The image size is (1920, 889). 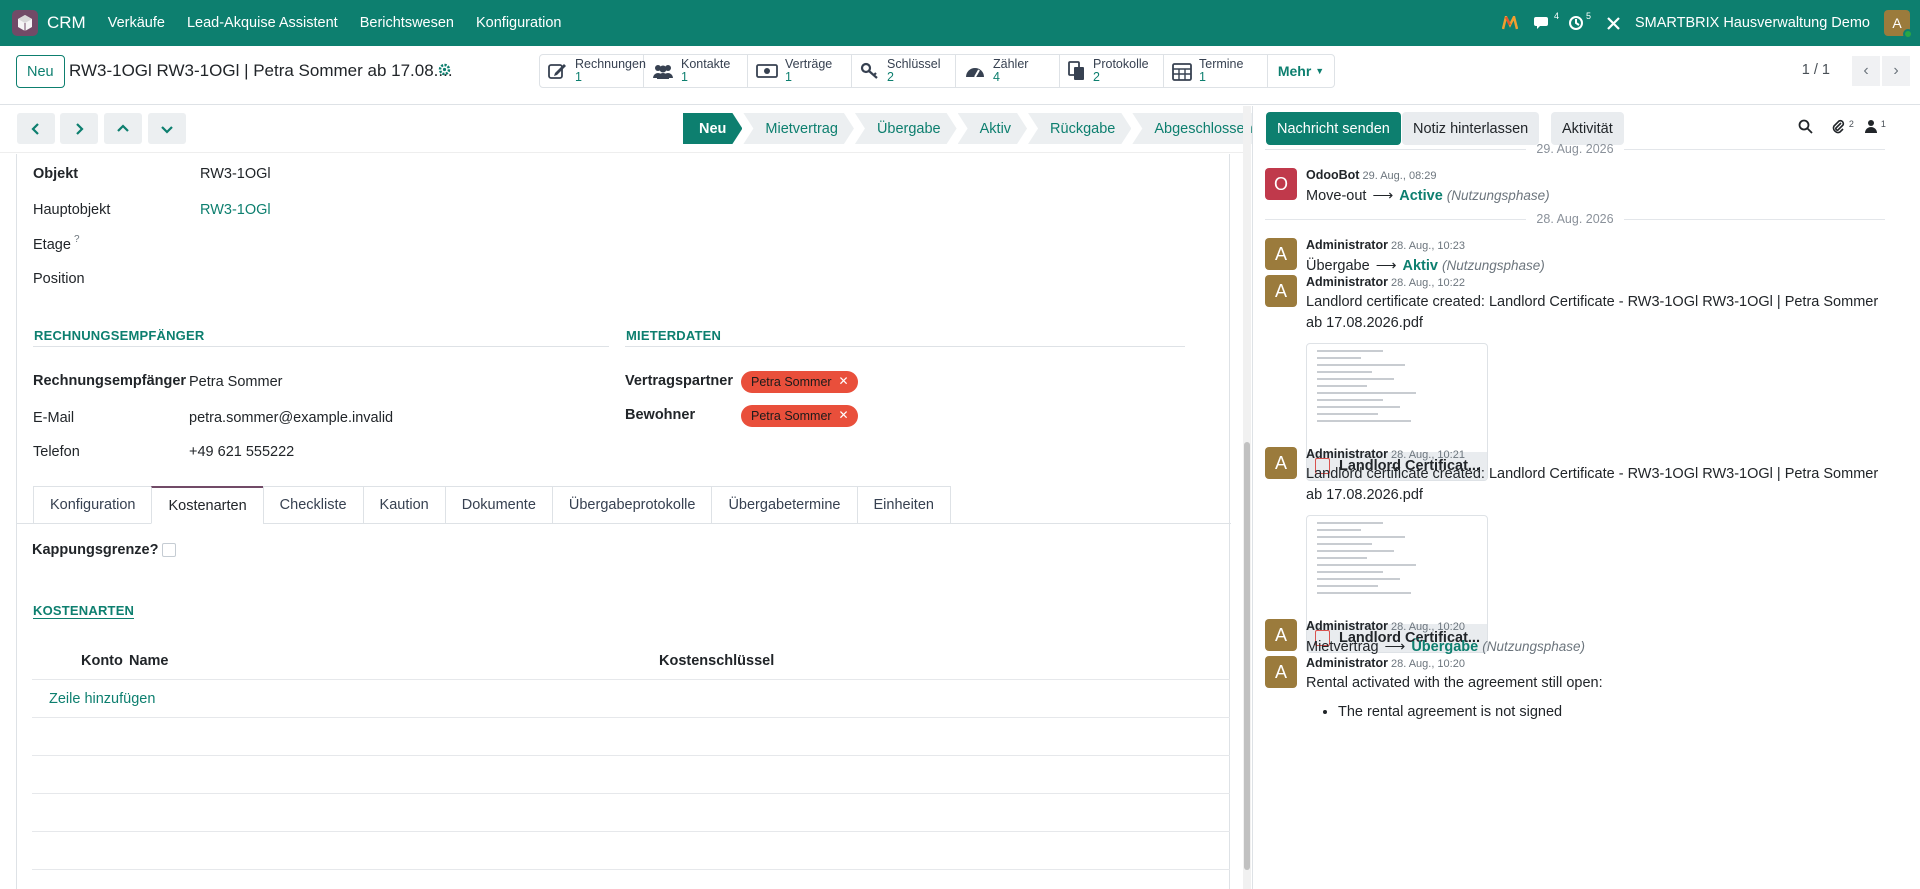 I want to click on smart-button-termine: Termine 1, so click(x=1216, y=71).